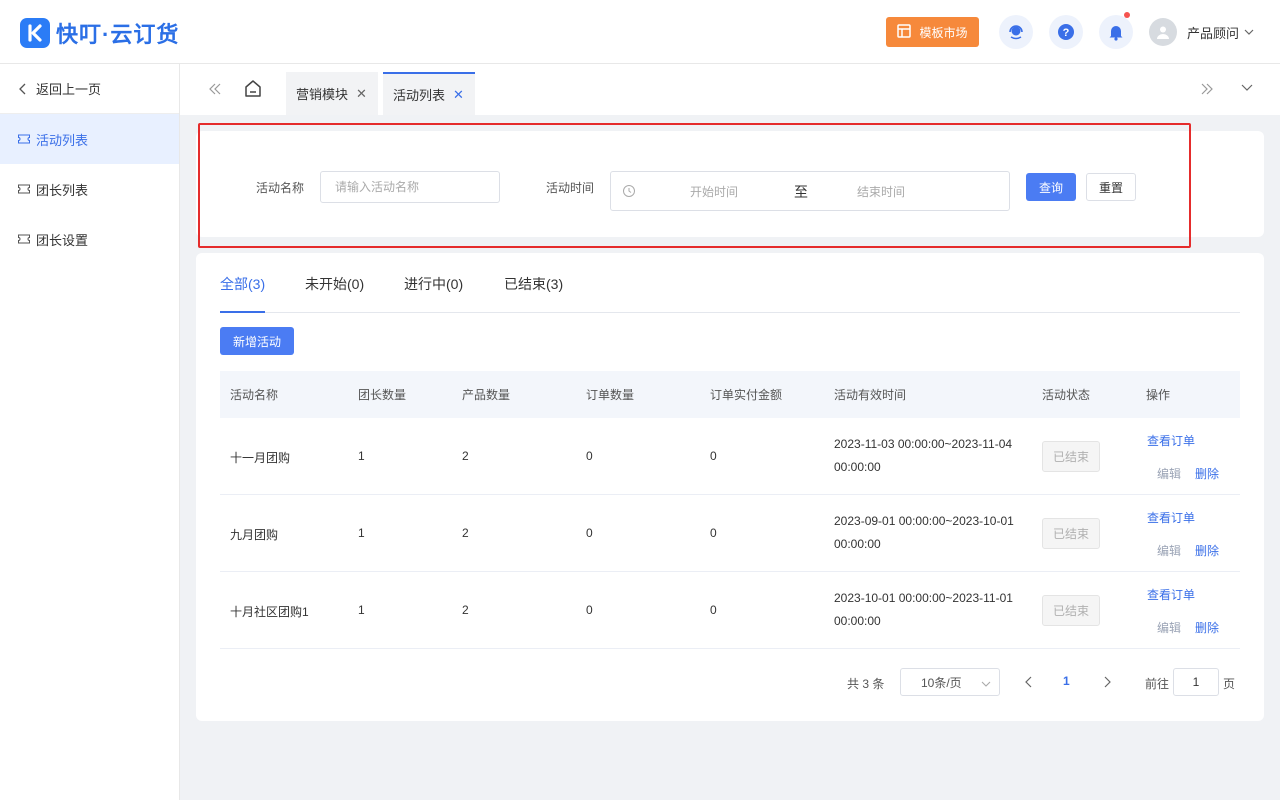 This screenshot has width=1280, height=800. What do you see at coordinates (433, 284) in the screenshot?
I see `tab-in-progress: 进行中(0)` at bounding box center [433, 284].